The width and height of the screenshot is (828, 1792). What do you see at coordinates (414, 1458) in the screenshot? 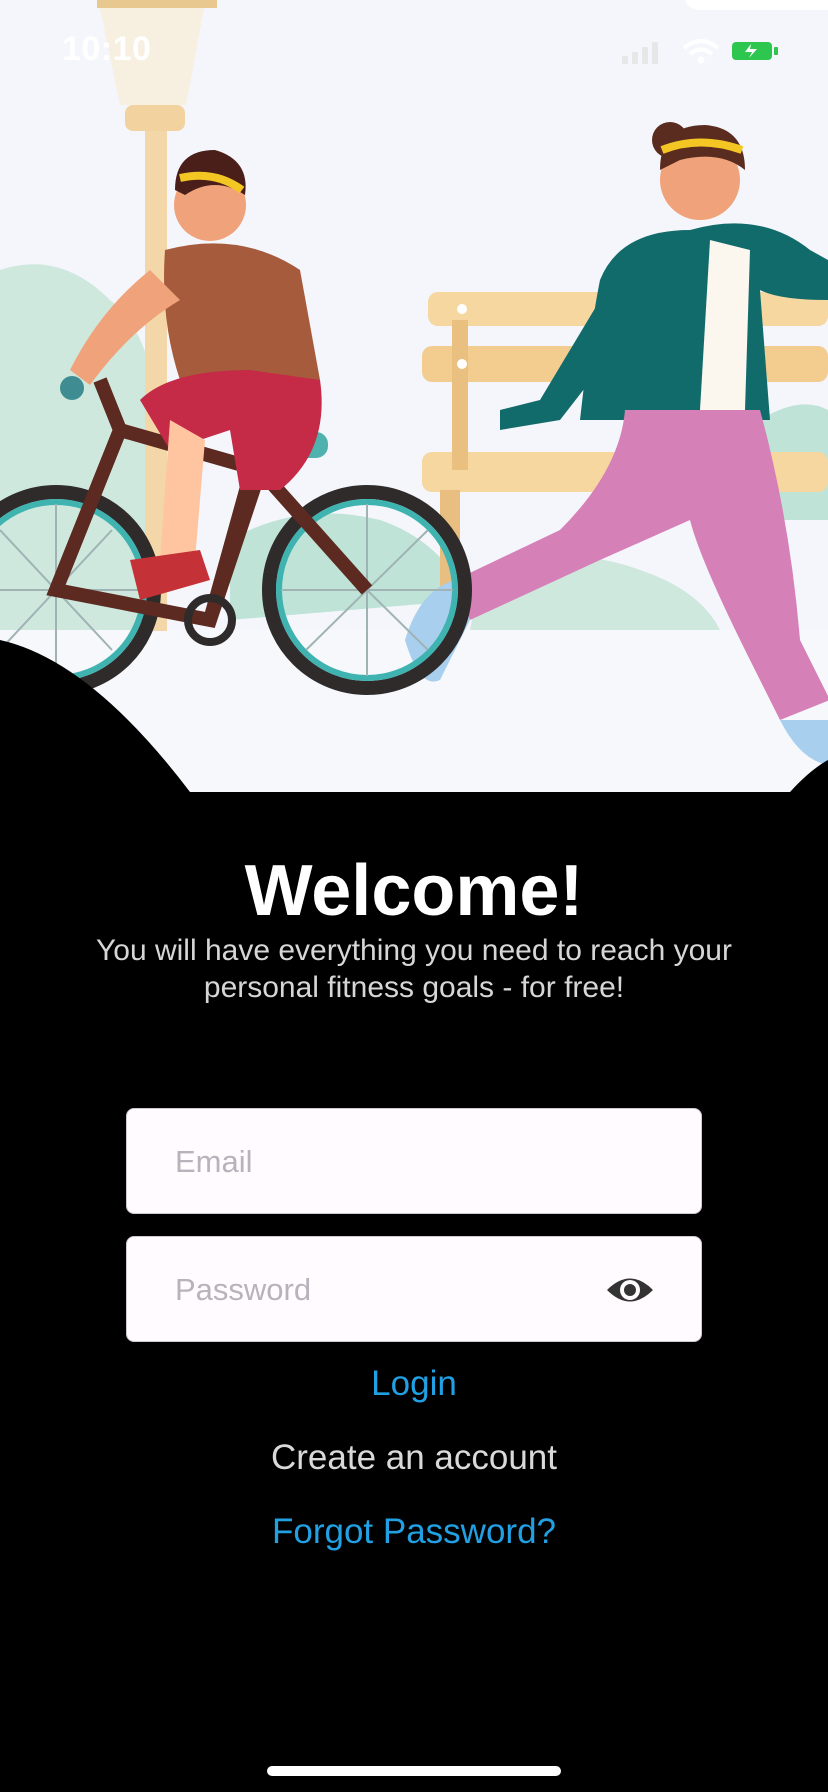
I see `create-account-button: Create an account` at bounding box center [414, 1458].